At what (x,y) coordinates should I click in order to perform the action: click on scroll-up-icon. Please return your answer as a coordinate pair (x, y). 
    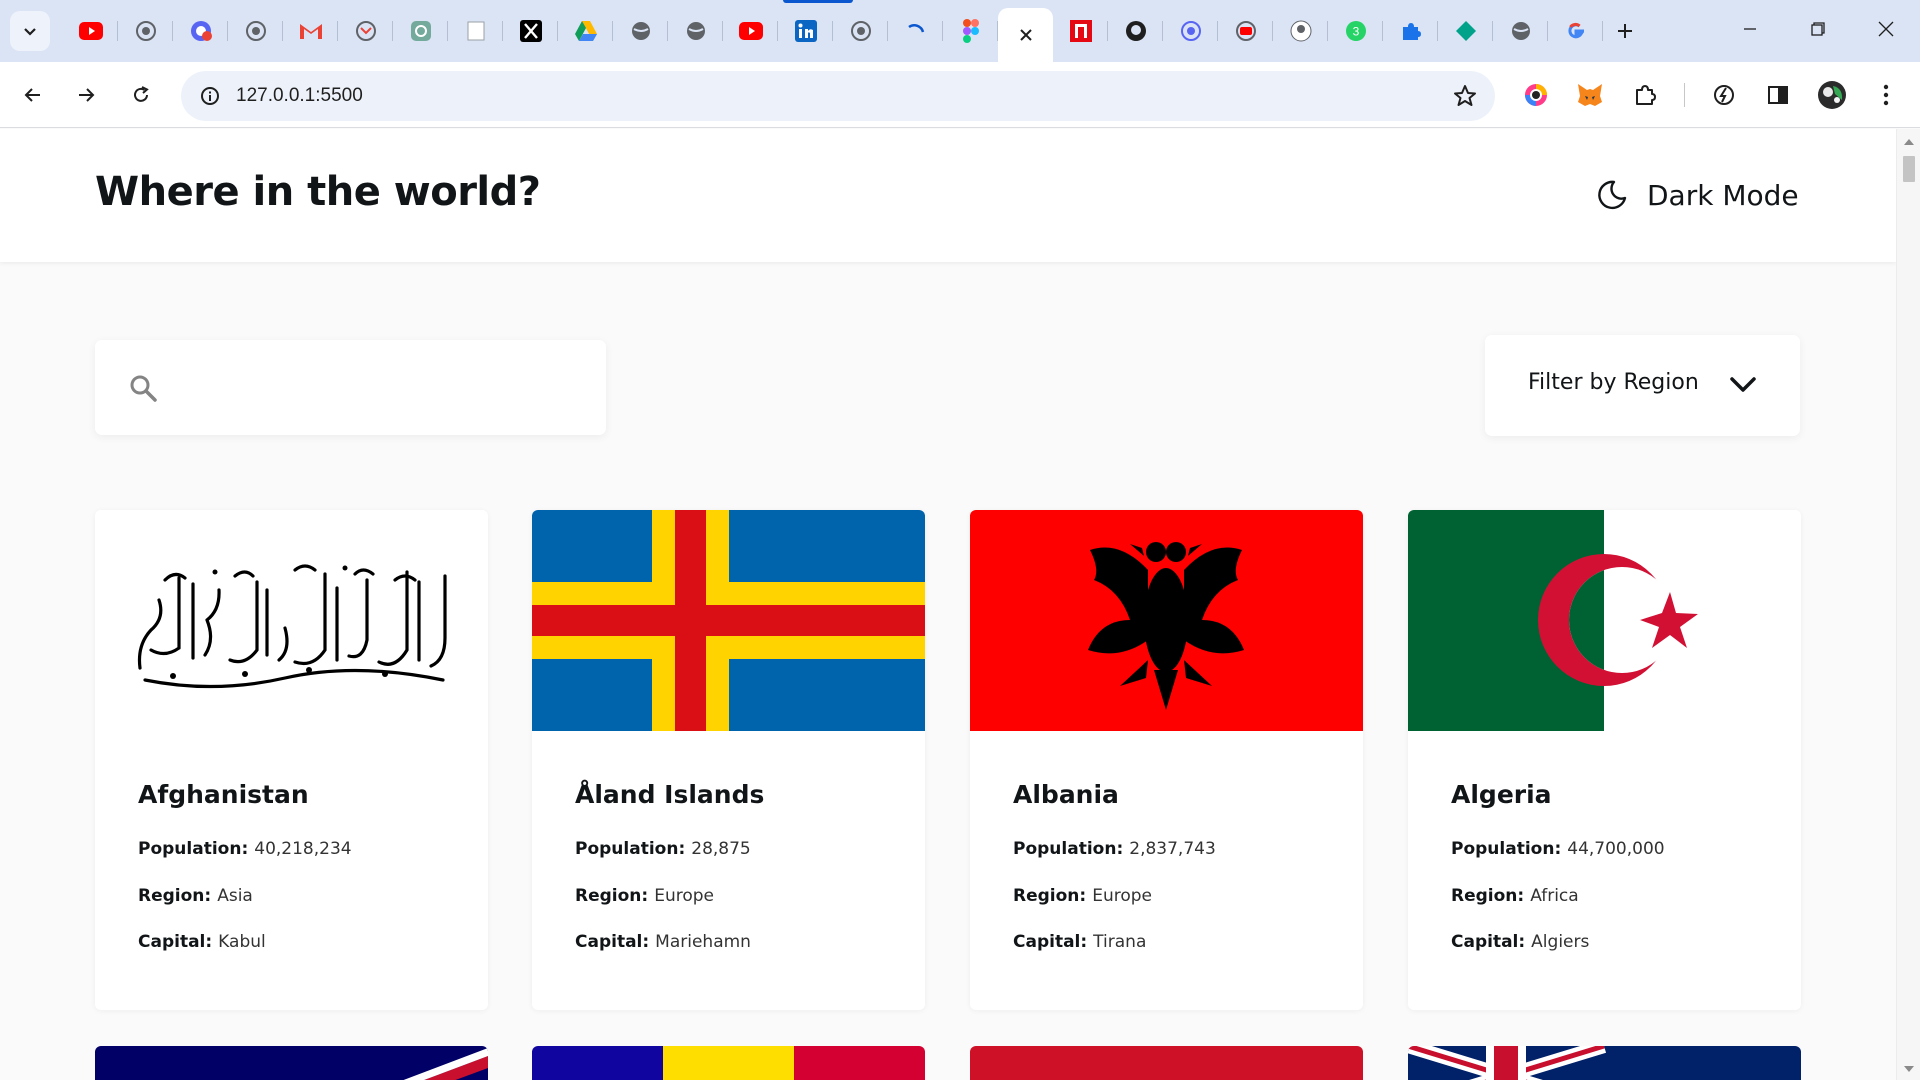
    Looking at the image, I should click on (1909, 142).